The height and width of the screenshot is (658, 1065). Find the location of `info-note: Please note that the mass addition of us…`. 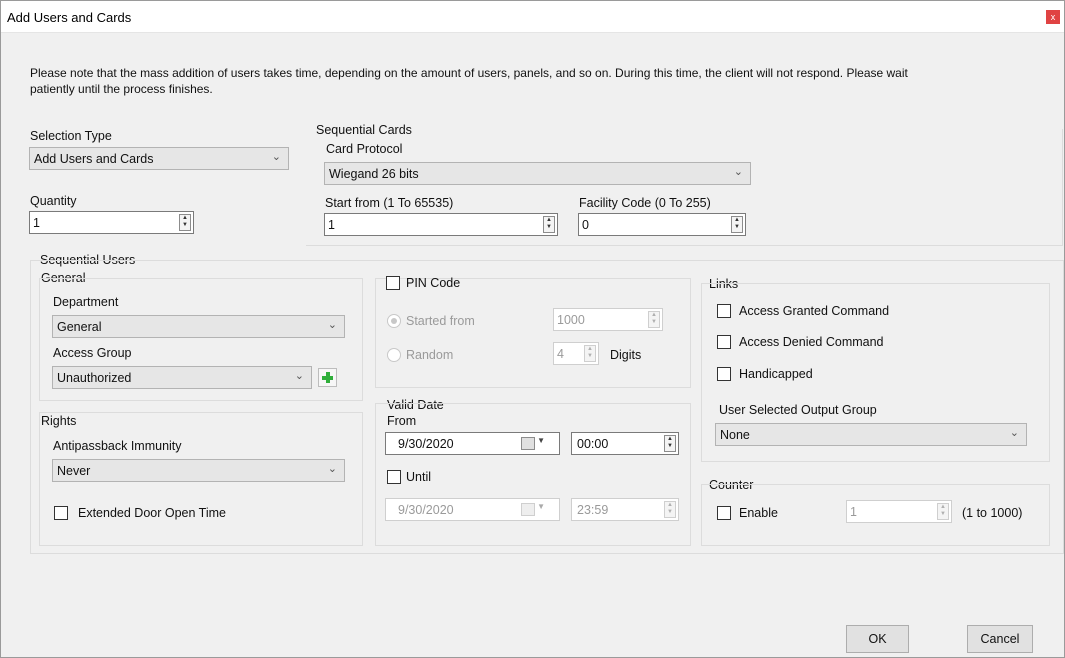

info-note: Please note that the mass addition of us… is located at coordinates (469, 81).